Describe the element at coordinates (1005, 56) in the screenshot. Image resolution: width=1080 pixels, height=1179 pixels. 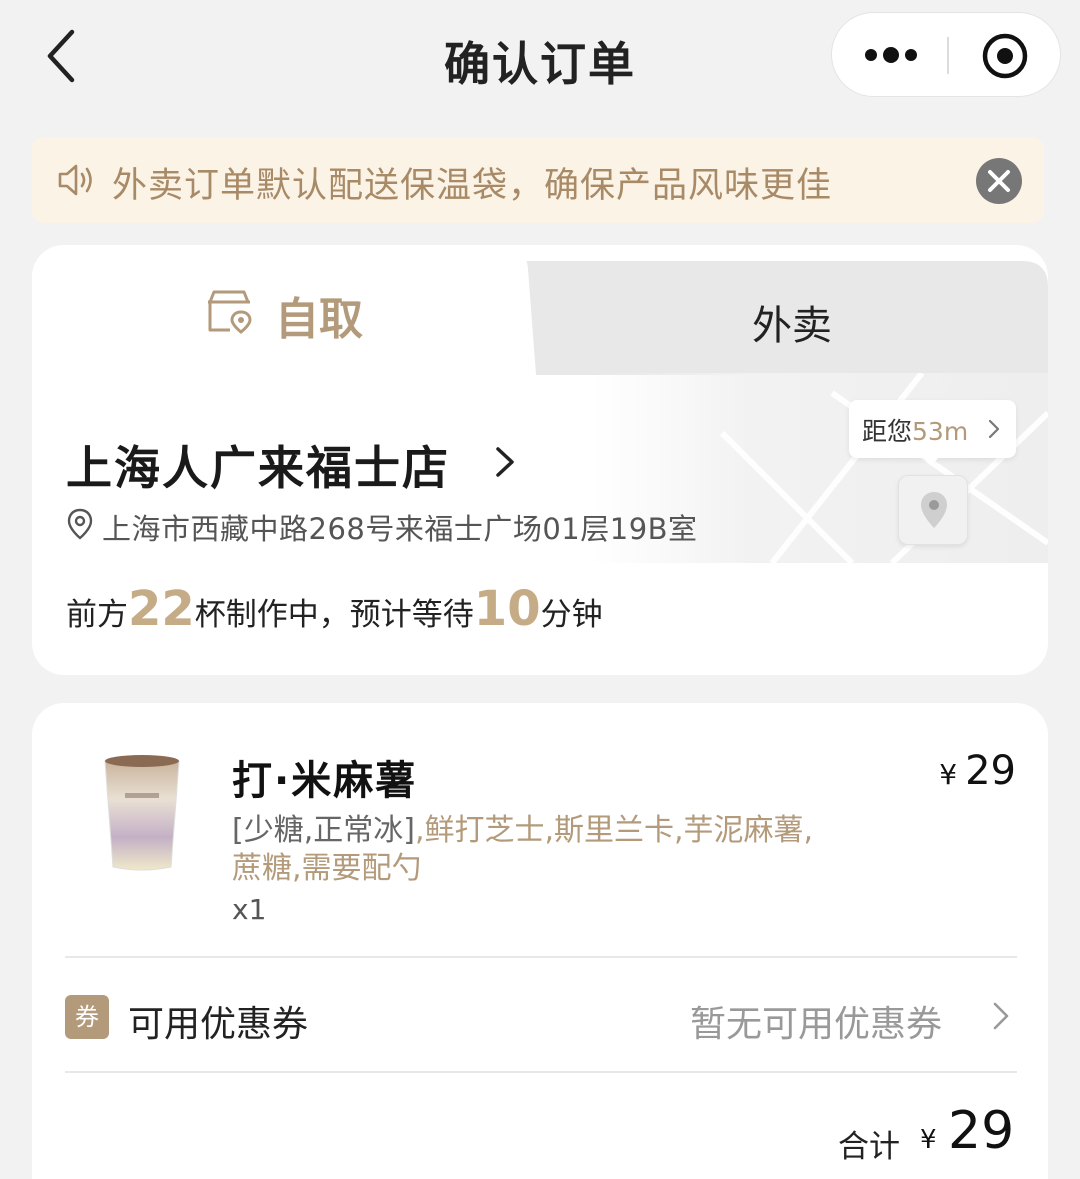
I see `target-icon` at that location.